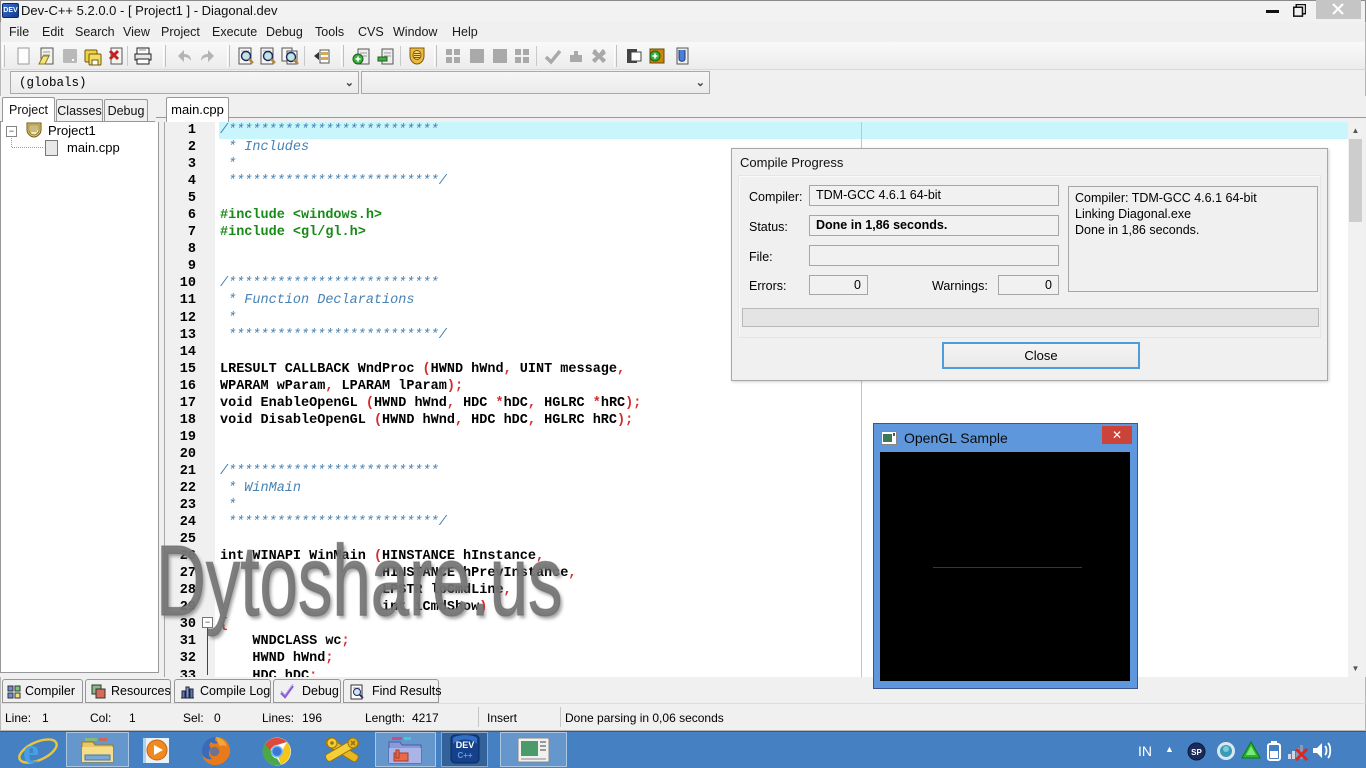 The height and width of the screenshot is (768, 1366). I want to click on svg-text: SP, so click(1196, 752).